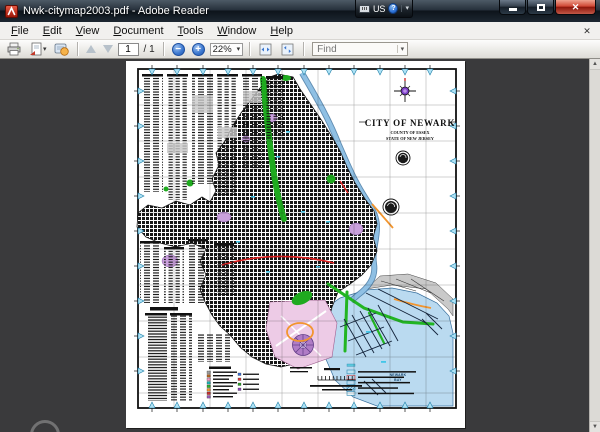 The image size is (600, 432). Describe the element at coordinates (11, 11) in the screenshot. I see `adobe-reader-icon` at that location.